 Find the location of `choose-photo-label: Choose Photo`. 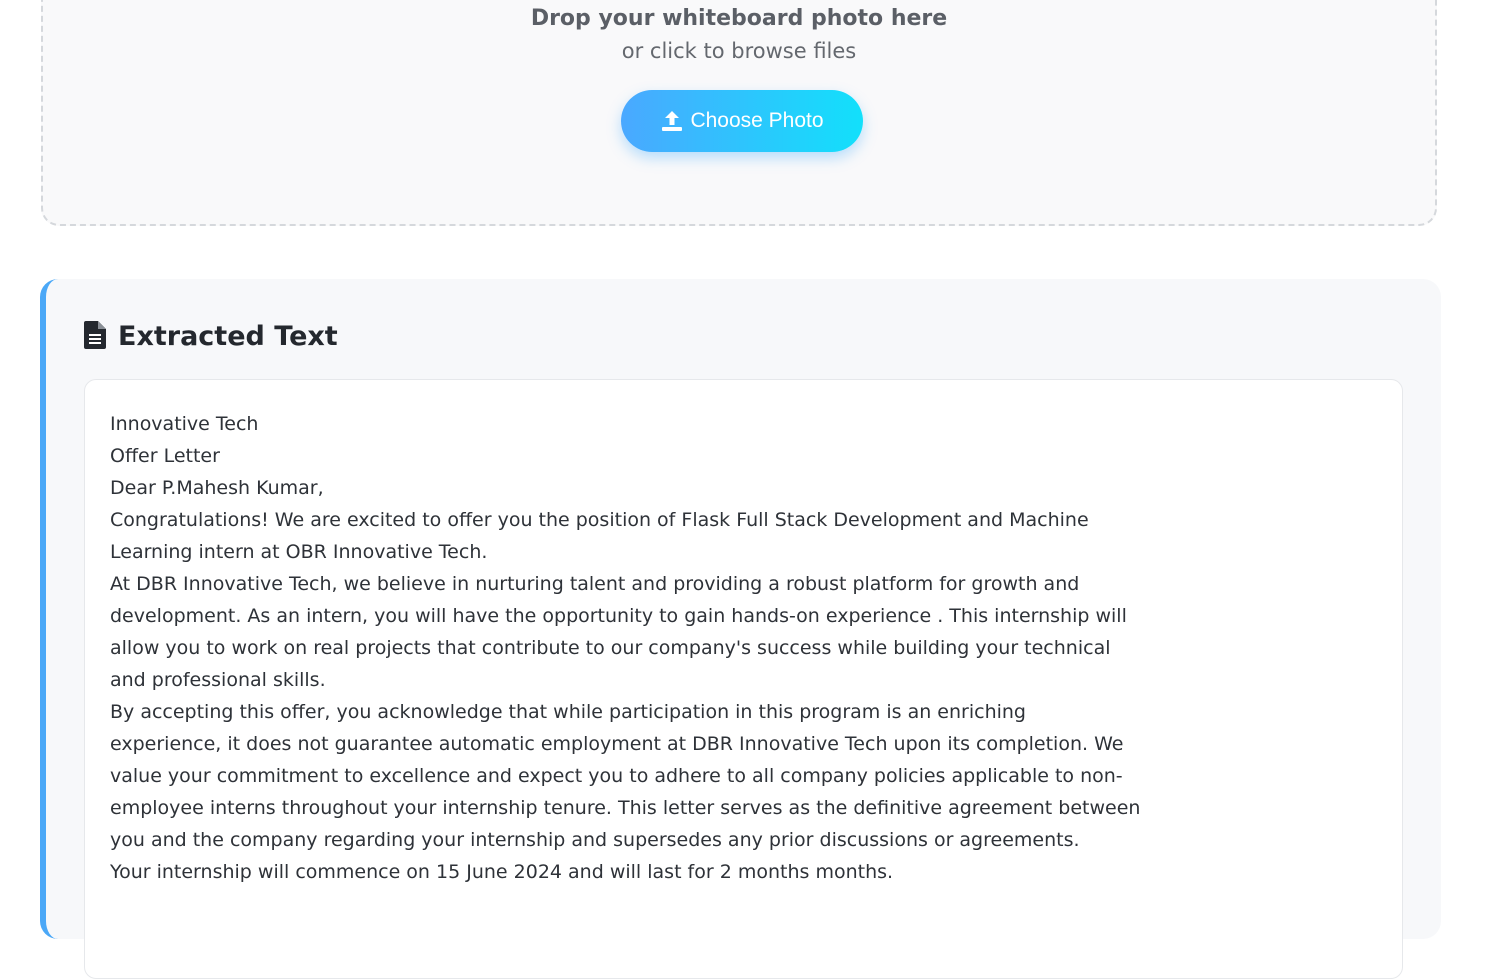

choose-photo-label: Choose Photo is located at coordinates (757, 120).